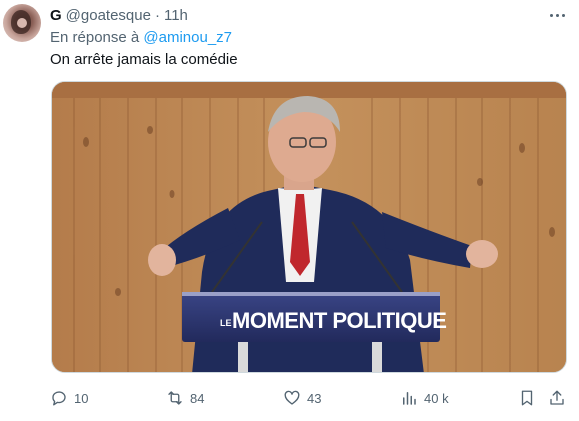  Describe the element at coordinates (409, 398) in the screenshot. I see `views-icon` at that location.